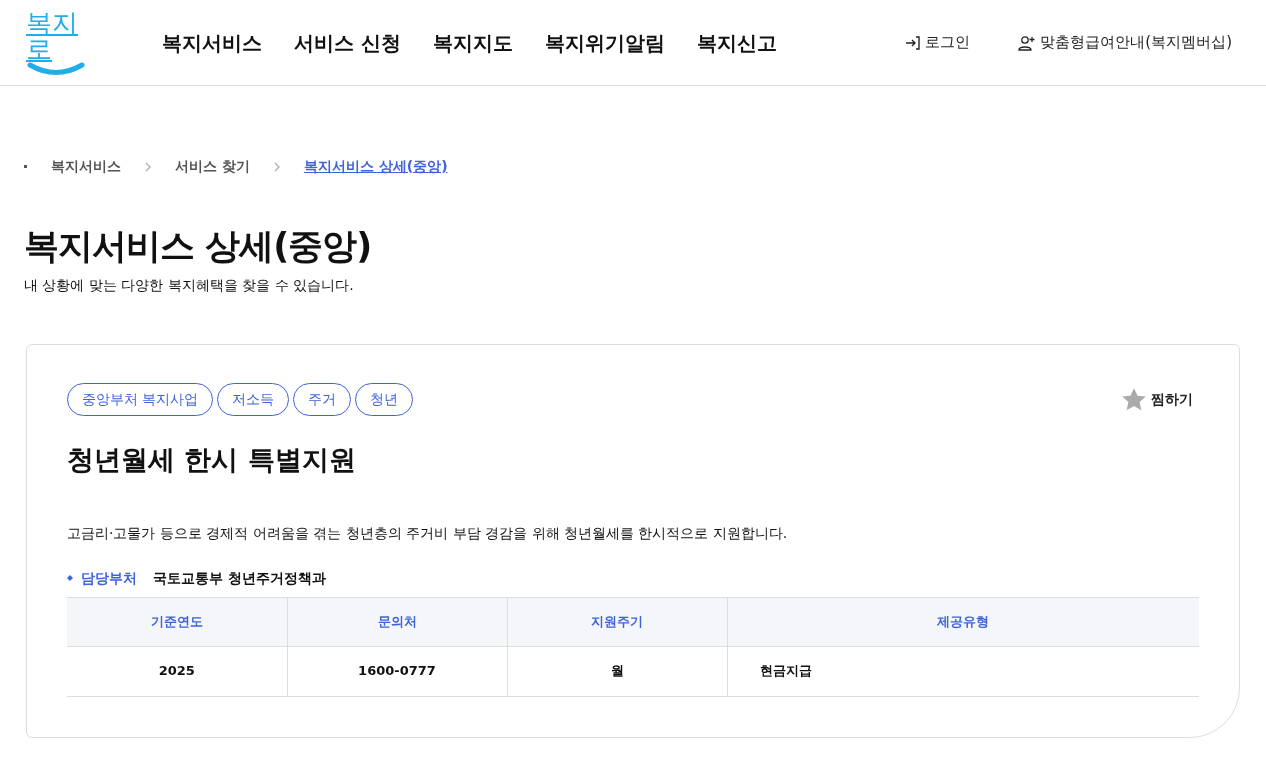 The width and height of the screenshot is (1266, 765). What do you see at coordinates (1027, 42) in the screenshot?
I see `user-add-icon` at bounding box center [1027, 42].